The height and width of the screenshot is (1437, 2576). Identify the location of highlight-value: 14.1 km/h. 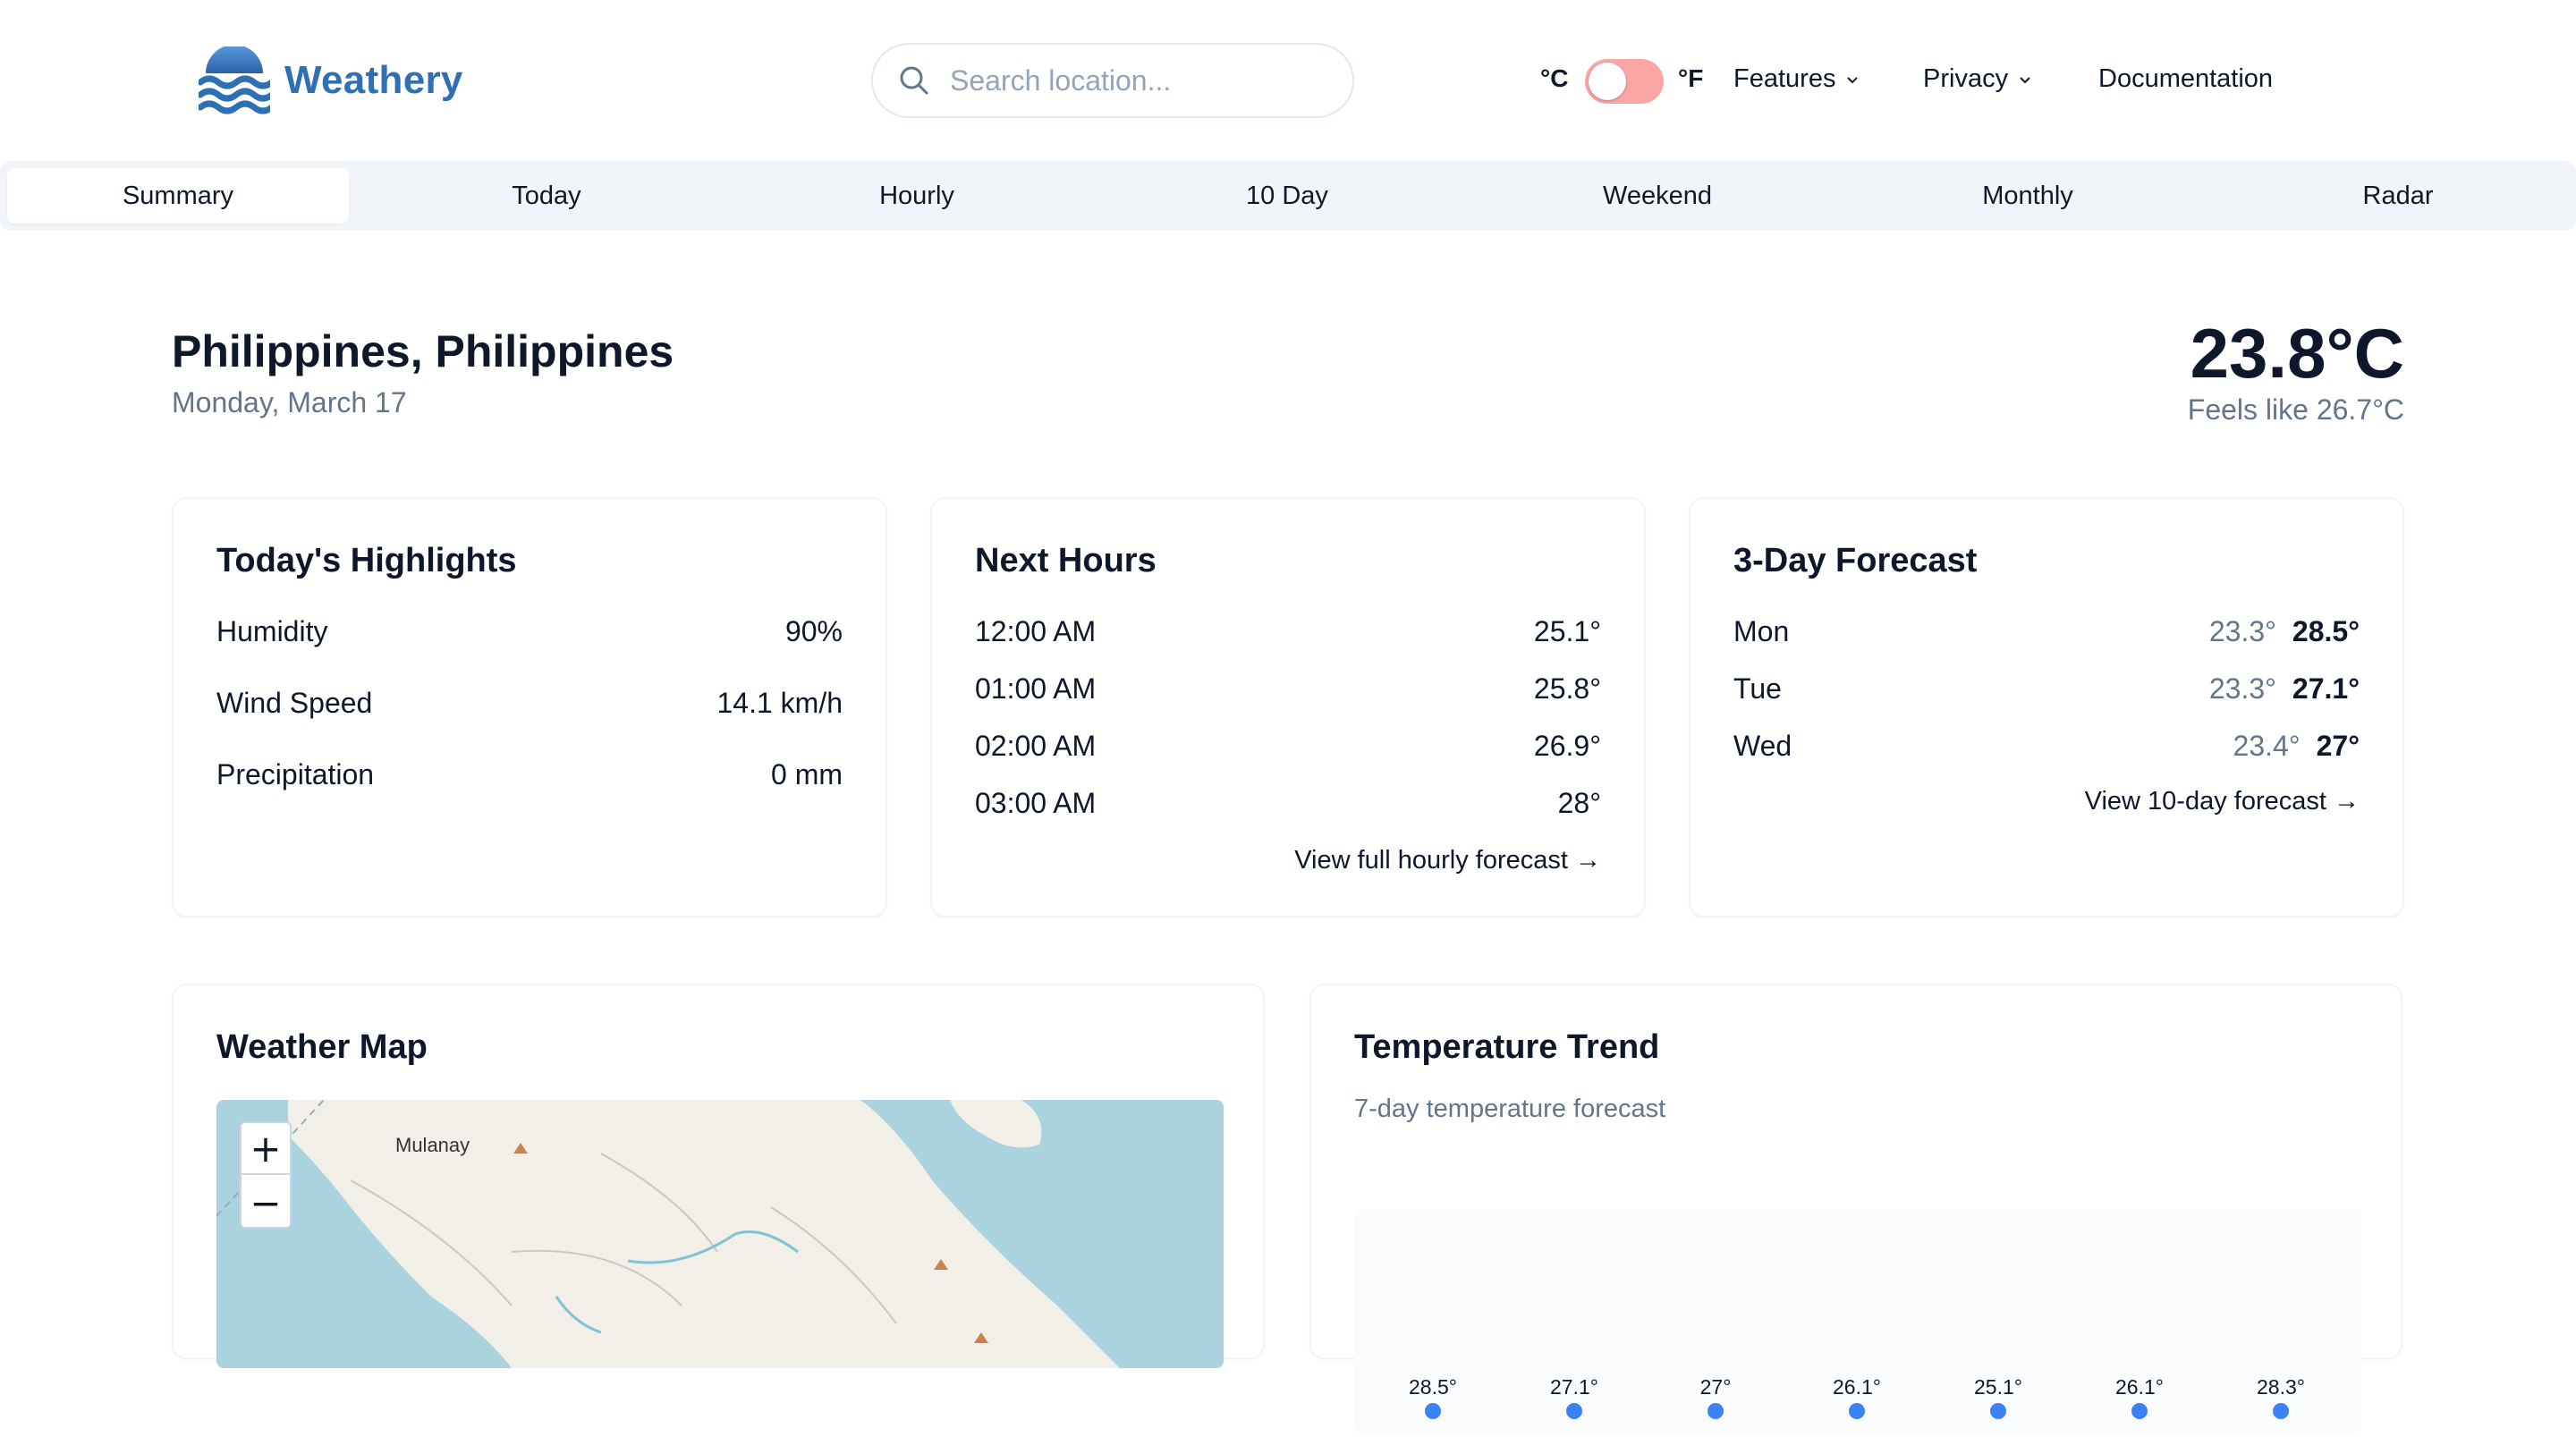
(779, 703).